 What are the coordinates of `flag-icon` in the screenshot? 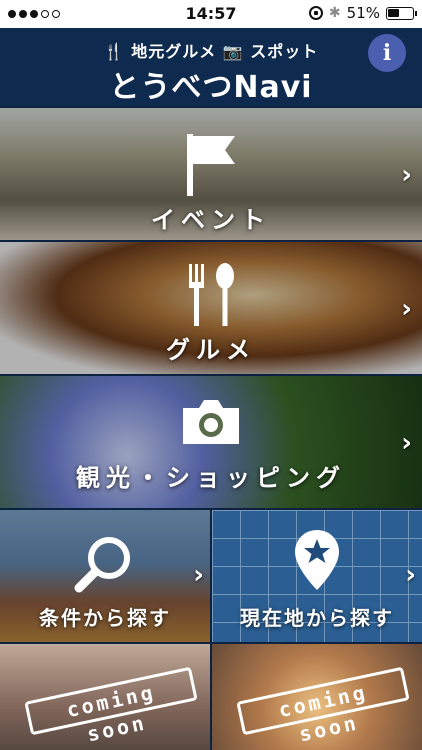 It's located at (211, 165).